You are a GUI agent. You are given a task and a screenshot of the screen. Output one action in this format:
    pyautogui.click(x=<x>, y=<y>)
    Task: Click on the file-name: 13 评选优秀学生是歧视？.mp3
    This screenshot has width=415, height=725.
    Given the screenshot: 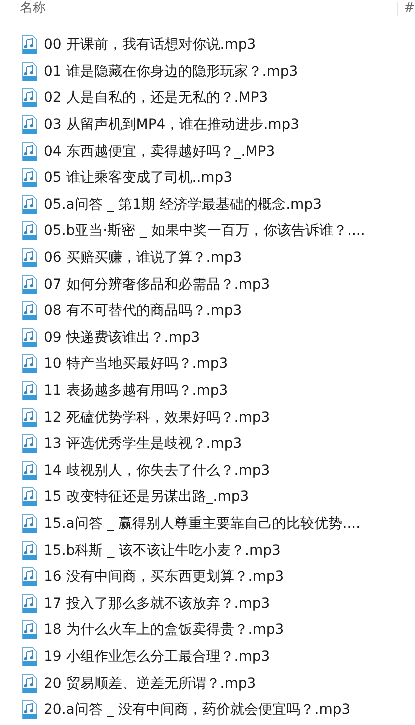 What is the action you would take?
    pyautogui.click(x=143, y=444)
    